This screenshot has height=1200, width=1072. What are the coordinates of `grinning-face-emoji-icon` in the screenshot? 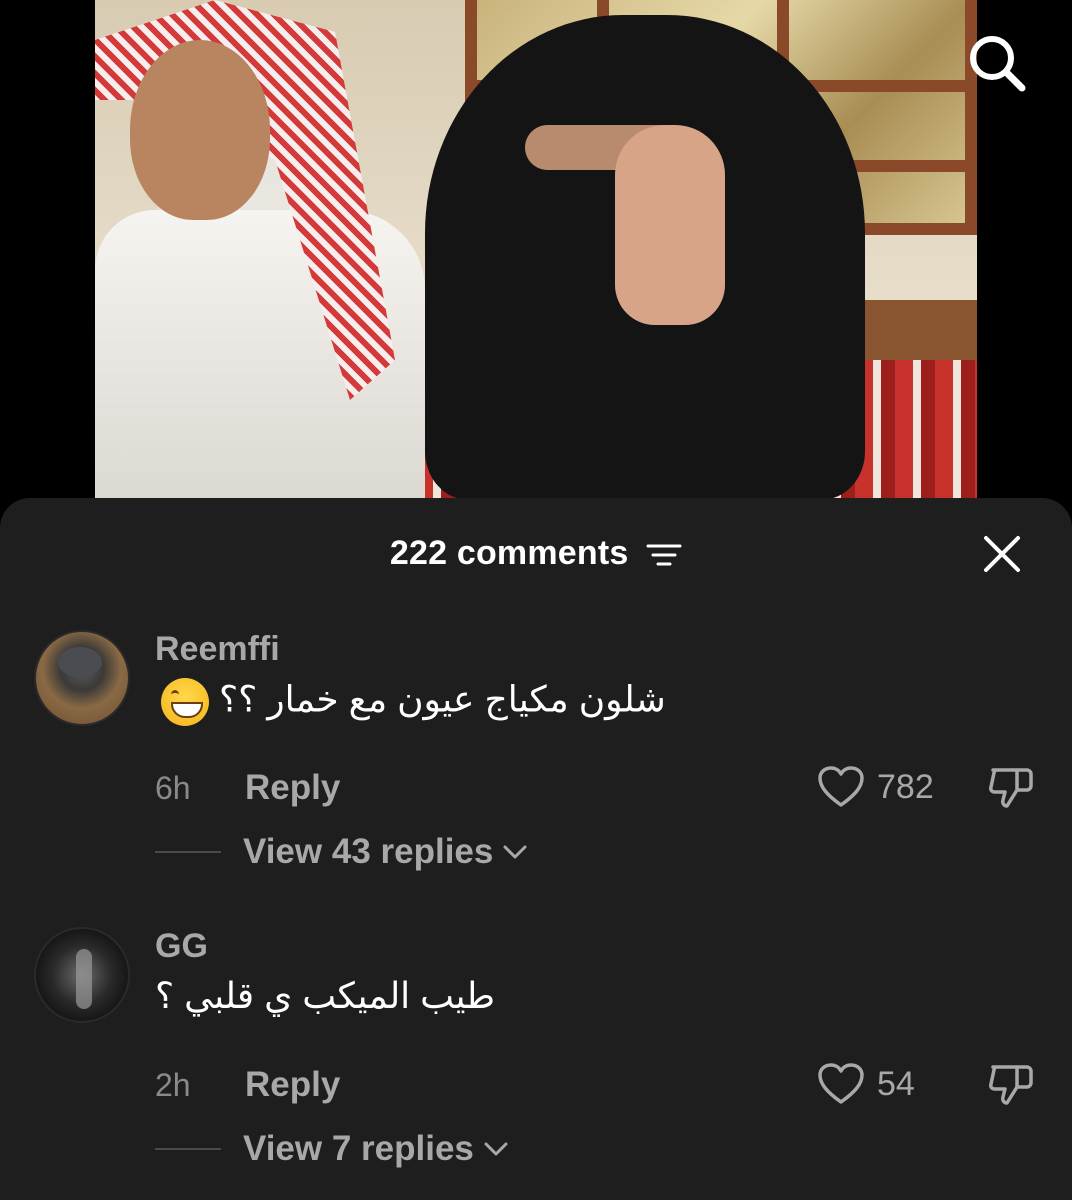 It's located at (185, 702).